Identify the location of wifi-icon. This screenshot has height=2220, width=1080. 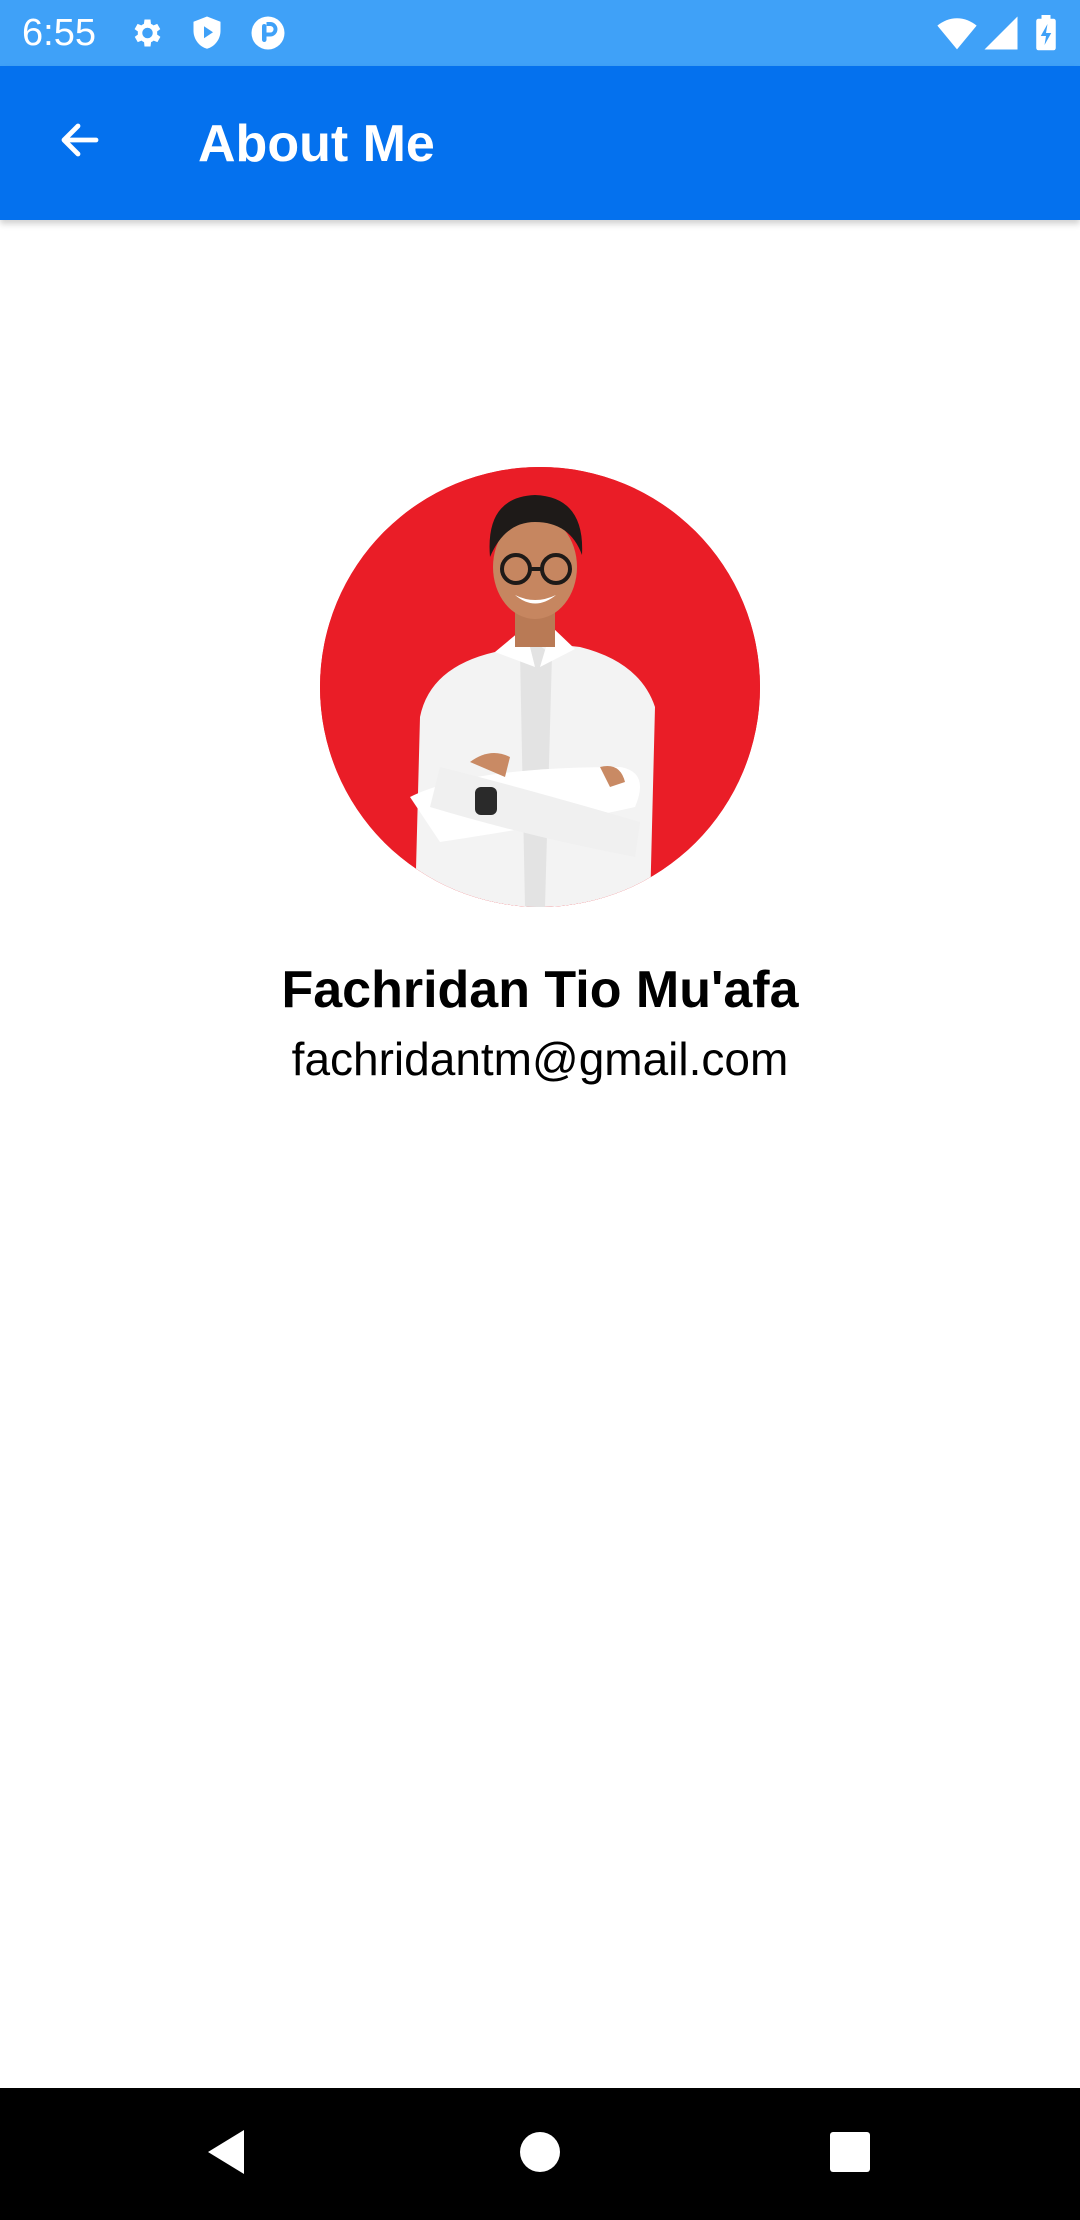
(957, 33).